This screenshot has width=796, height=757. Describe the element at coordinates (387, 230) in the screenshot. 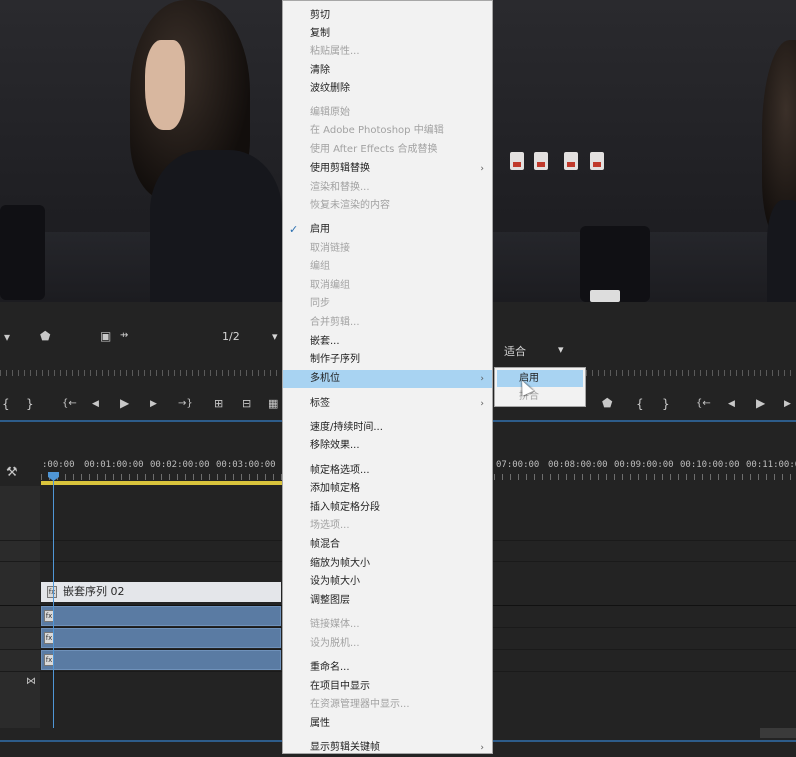

I see `menu-item: 启用 ✓` at that location.